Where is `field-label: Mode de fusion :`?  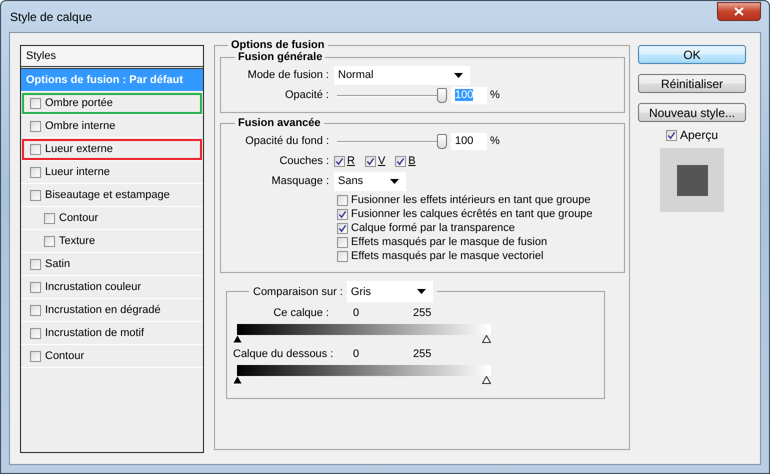 field-label: Mode de fusion : is located at coordinates (288, 75).